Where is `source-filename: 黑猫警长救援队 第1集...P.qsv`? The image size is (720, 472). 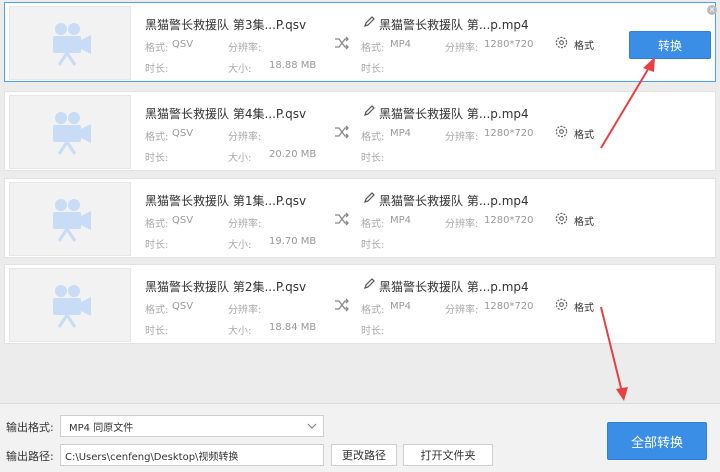 source-filename: 黑猫警长救援队 第1集...P.qsv is located at coordinates (226, 201).